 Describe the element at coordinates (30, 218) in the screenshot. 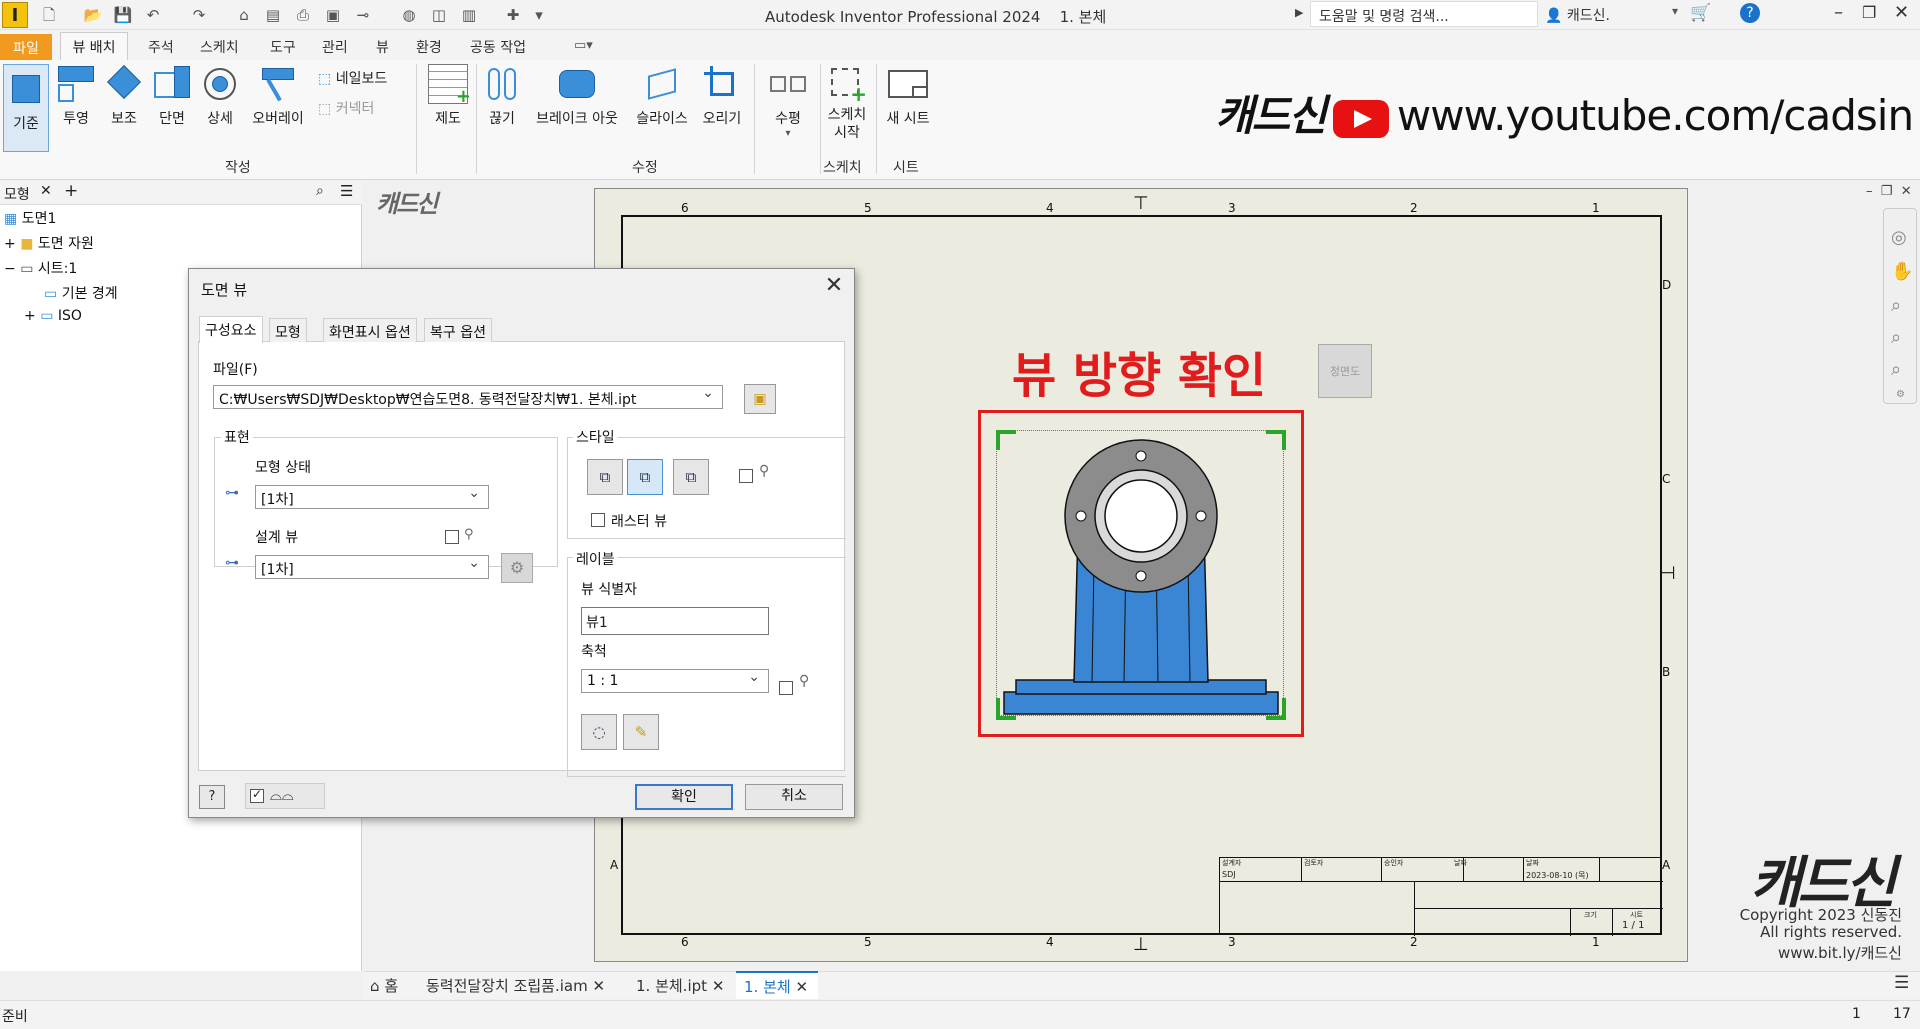

I see `tree-item-drawing: ▦ 도면1` at that location.